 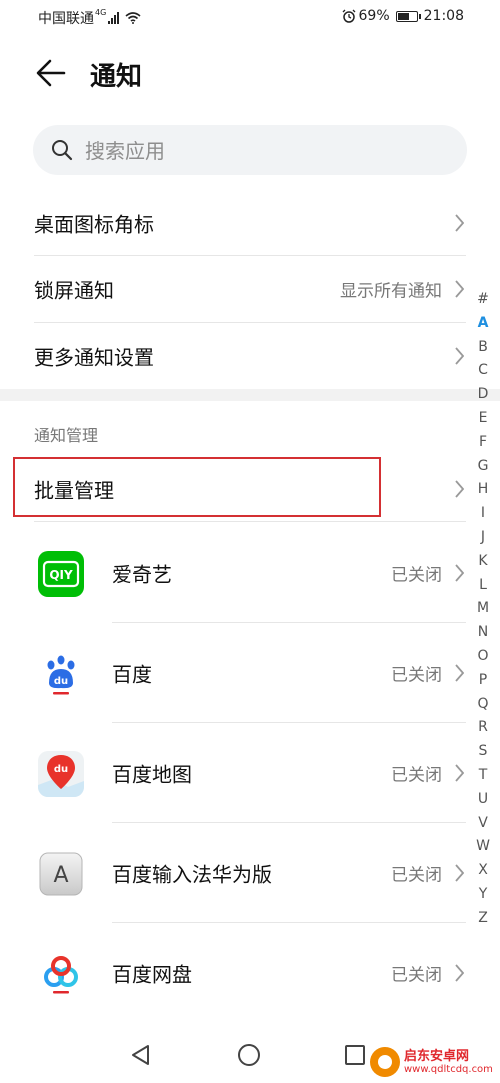 I want to click on watermark-text: 启东安卓网 www.qdltcdq.com, so click(x=448, y=1062).